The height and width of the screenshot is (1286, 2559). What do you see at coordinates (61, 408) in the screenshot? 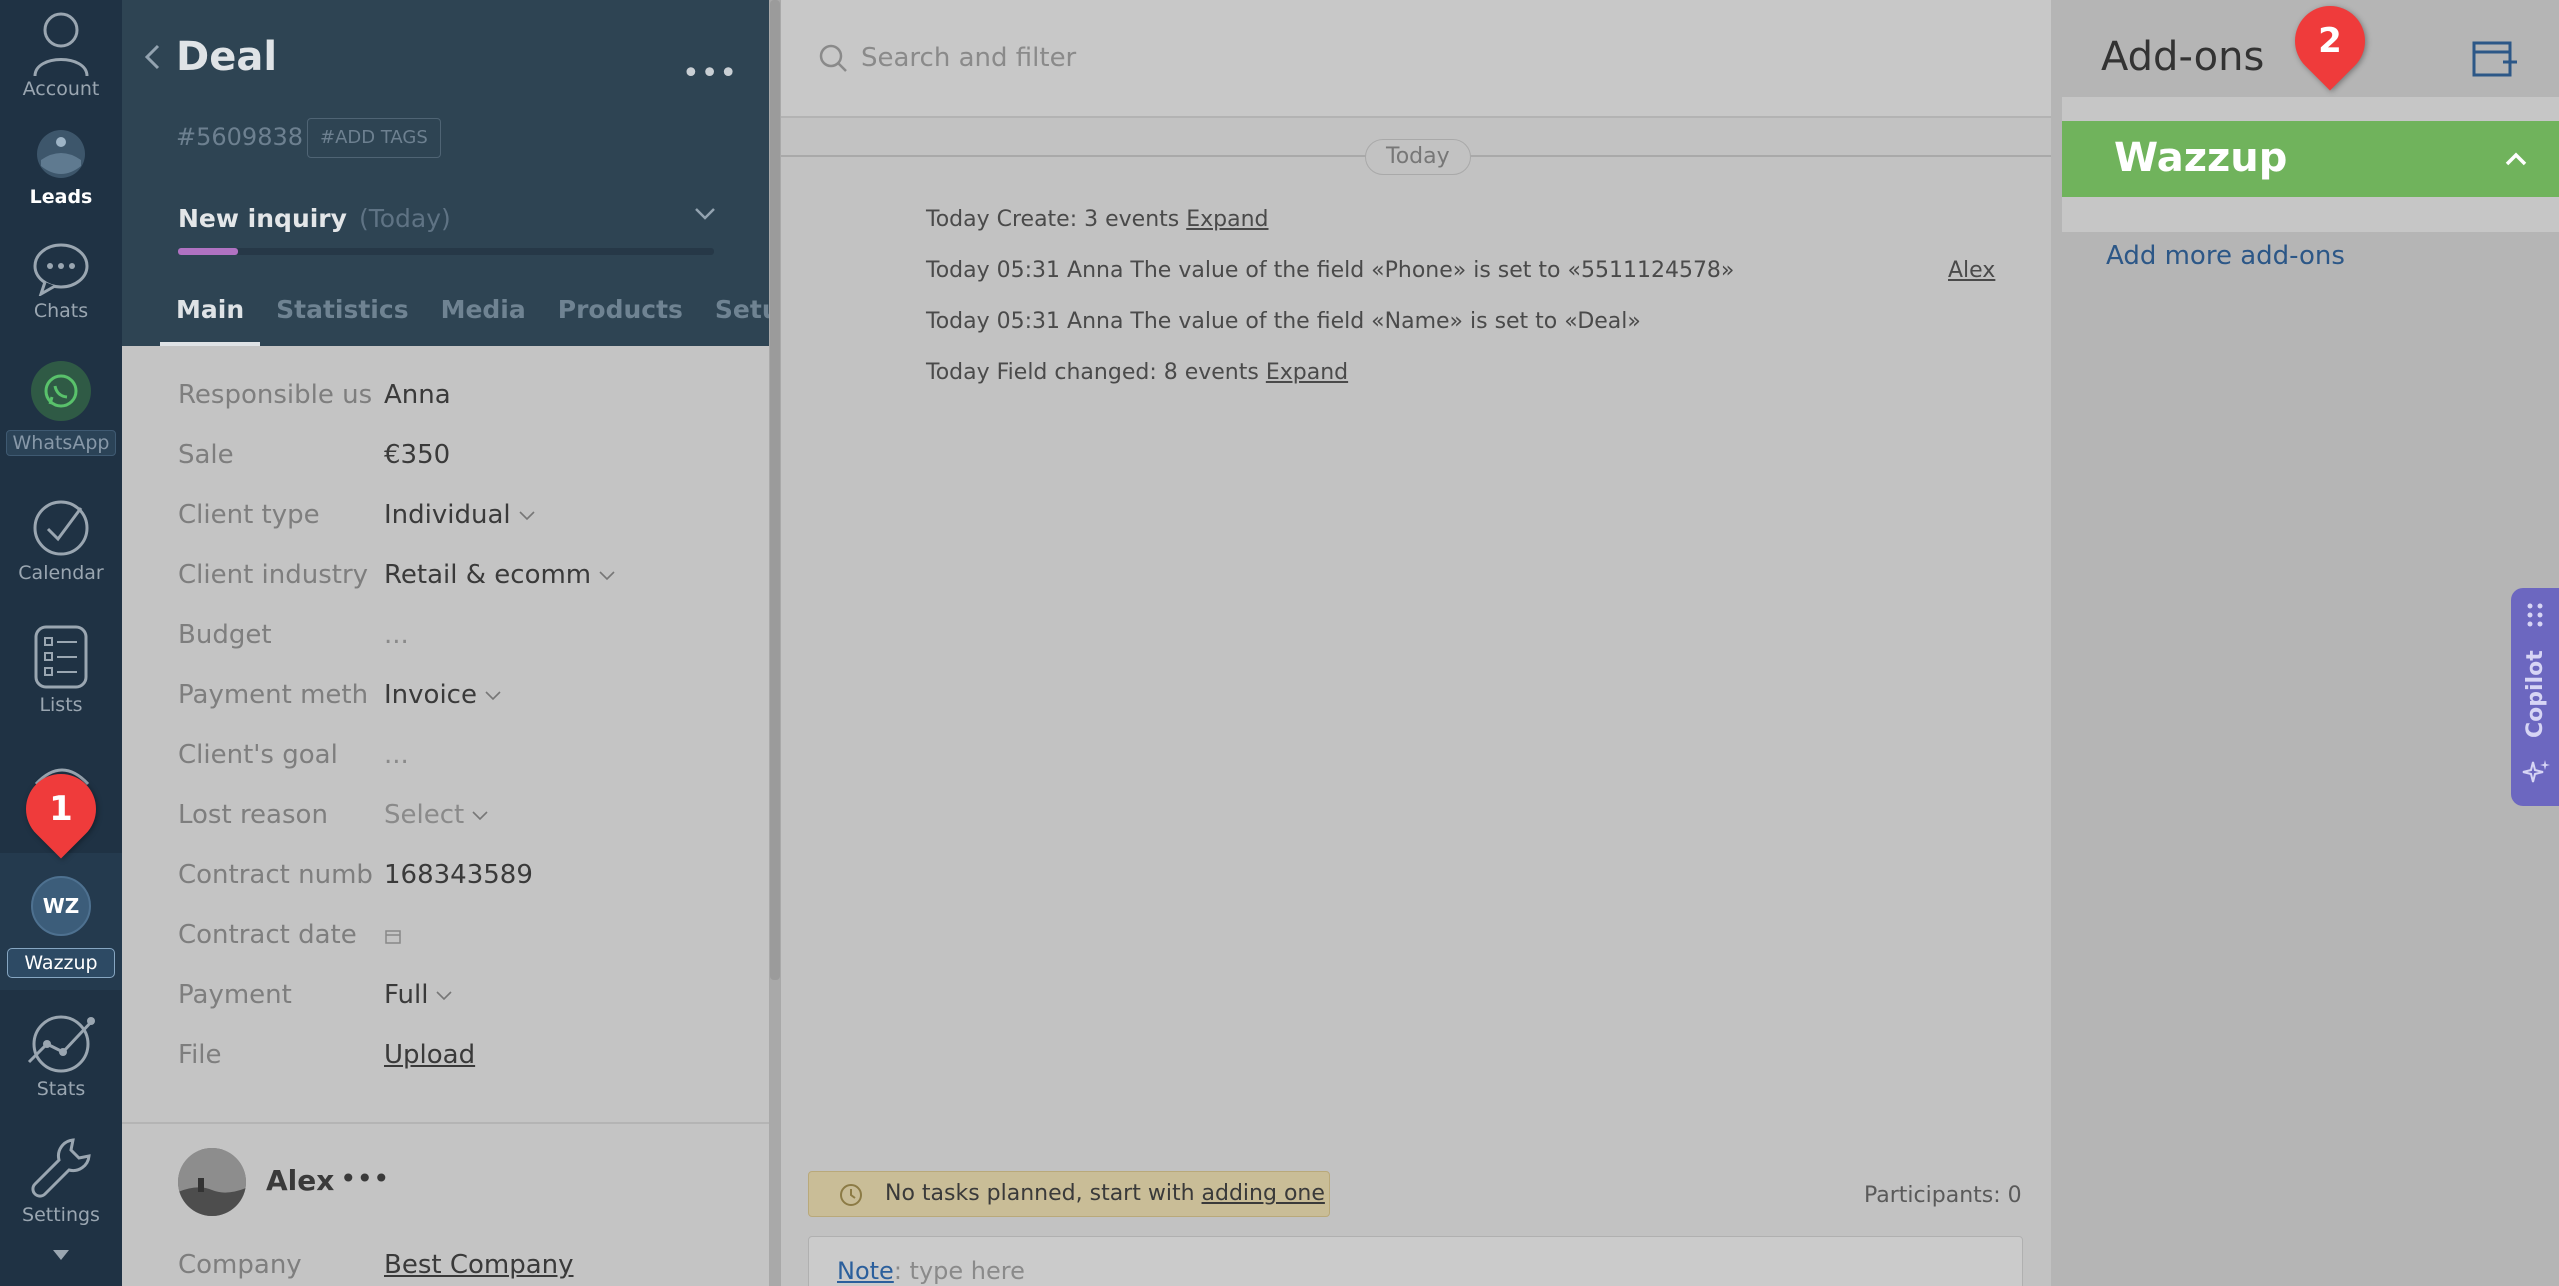
I see `nav-whatsapp: WhatsApp` at bounding box center [61, 408].